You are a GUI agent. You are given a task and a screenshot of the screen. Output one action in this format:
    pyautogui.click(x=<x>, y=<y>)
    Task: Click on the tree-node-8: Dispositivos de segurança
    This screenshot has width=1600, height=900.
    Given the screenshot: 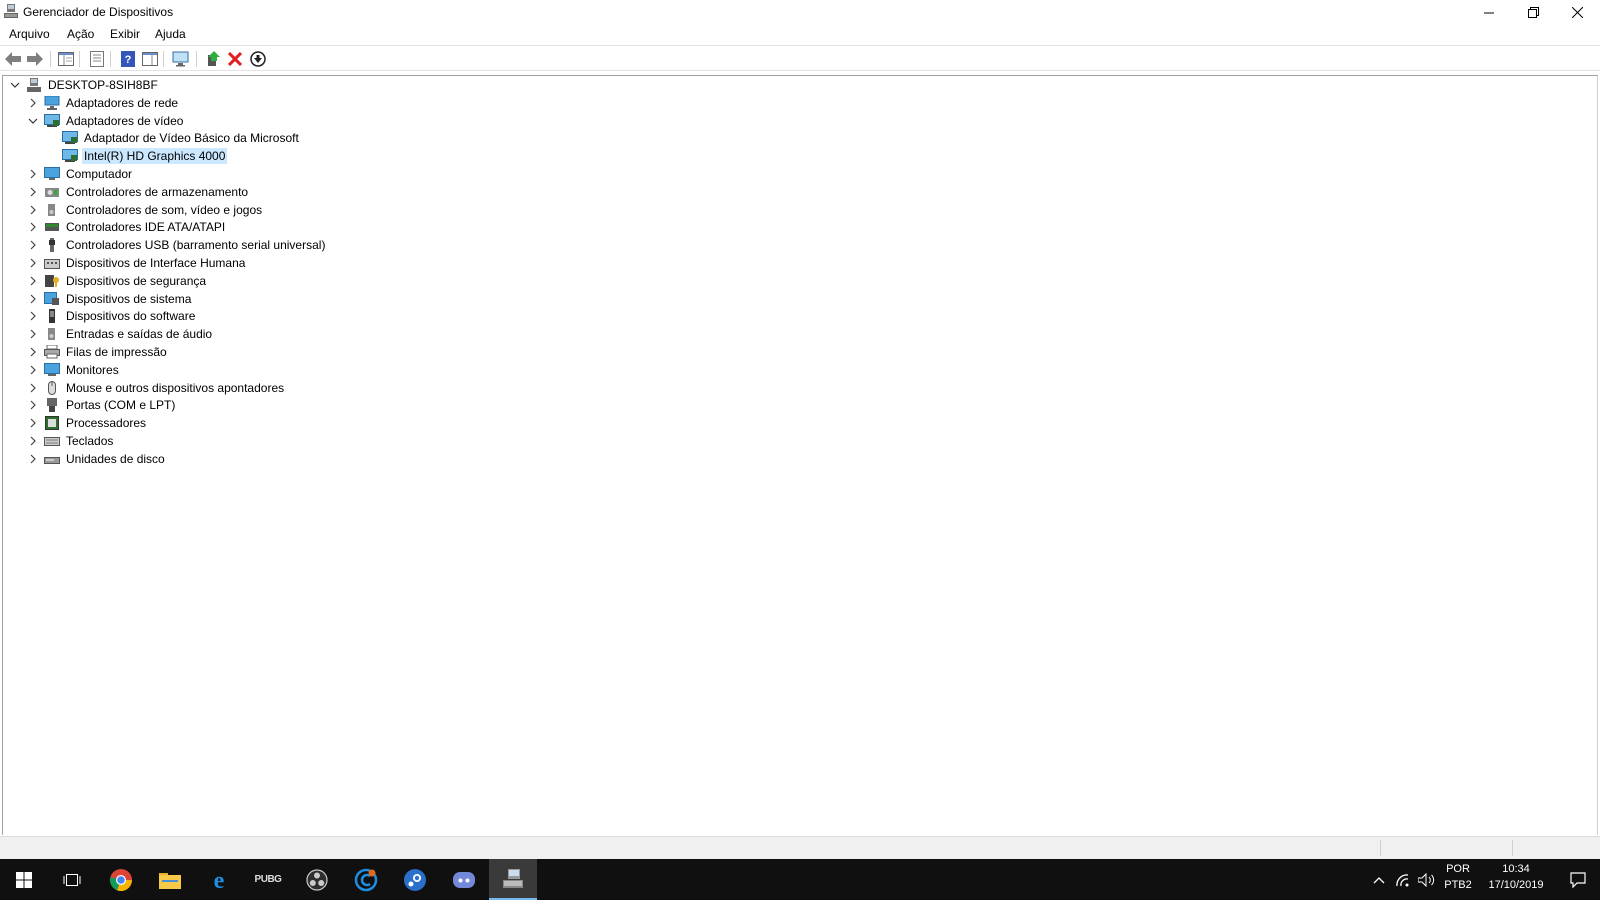 What is the action you would take?
    pyautogui.click(x=116, y=281)
    